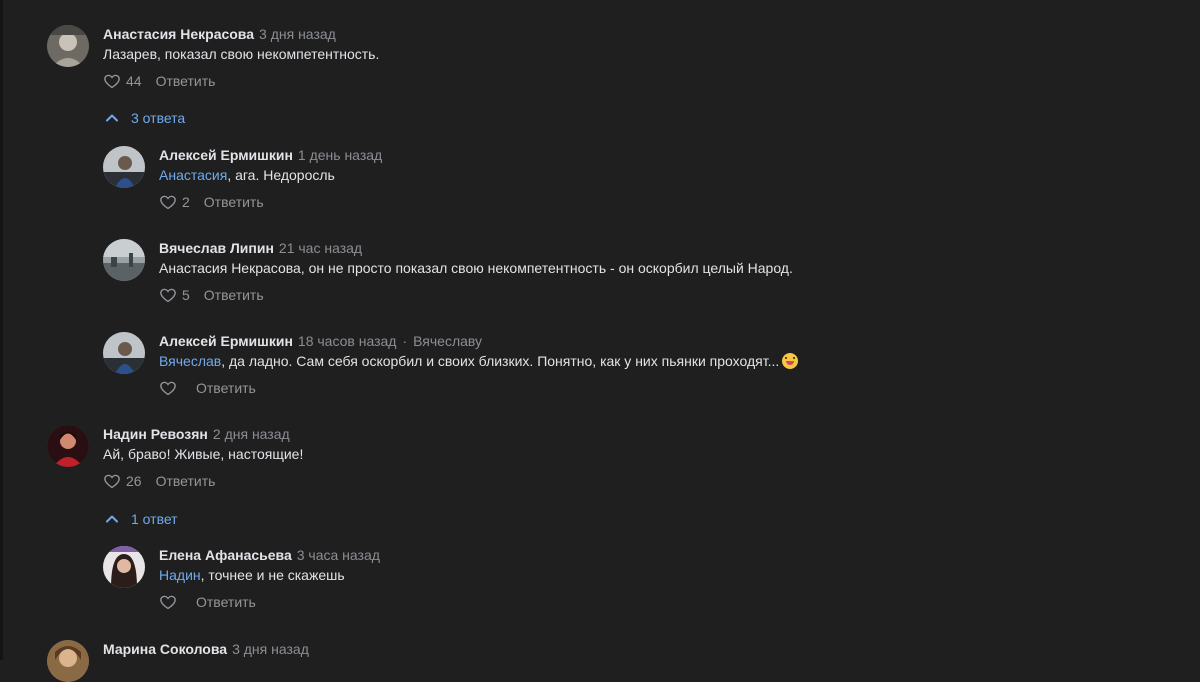 The height and width of the screenshot is (682, 1200). Describe the element at coordinates (180, 575) in the screenshot. I see `mention-link: Надин` at that location.